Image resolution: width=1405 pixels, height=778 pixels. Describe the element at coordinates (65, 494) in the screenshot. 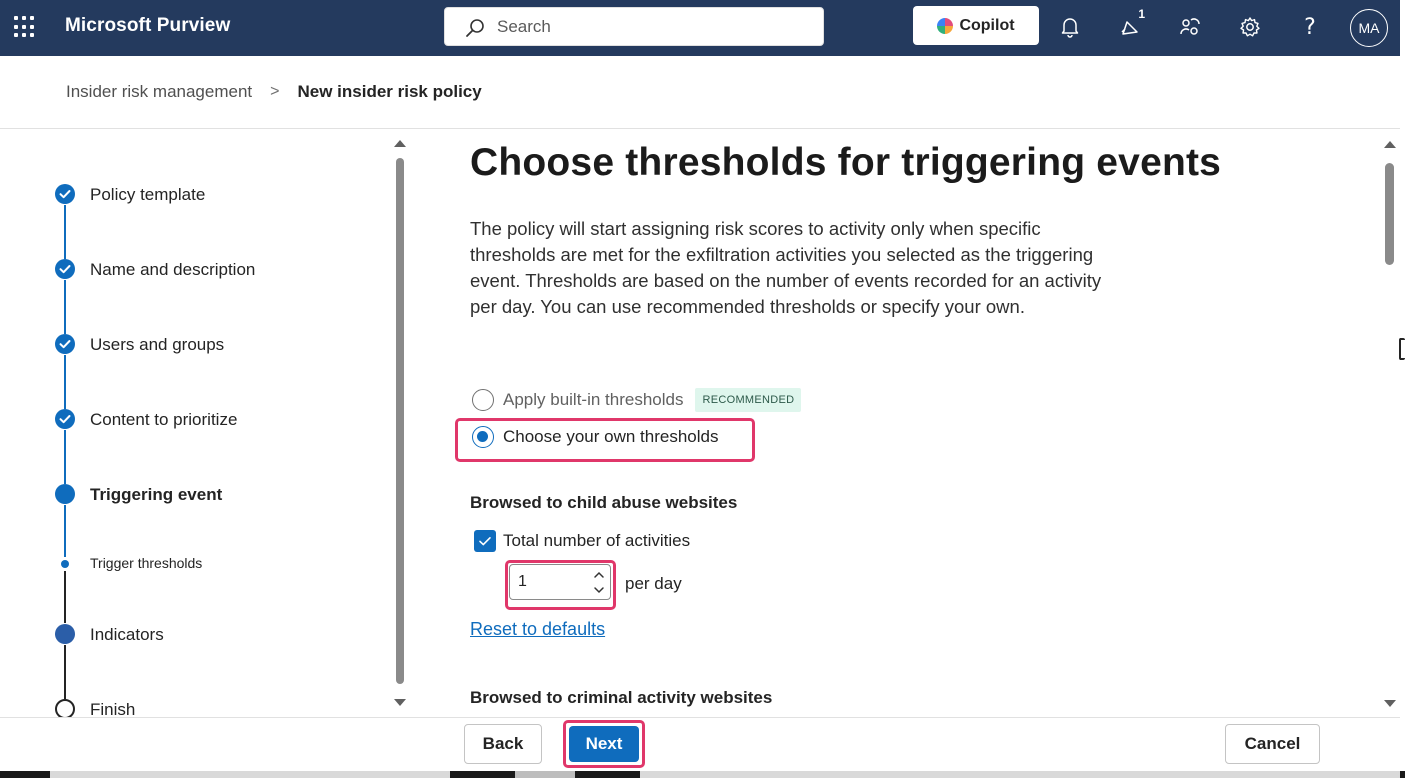

I see `step-current-dot-icon` at that location.